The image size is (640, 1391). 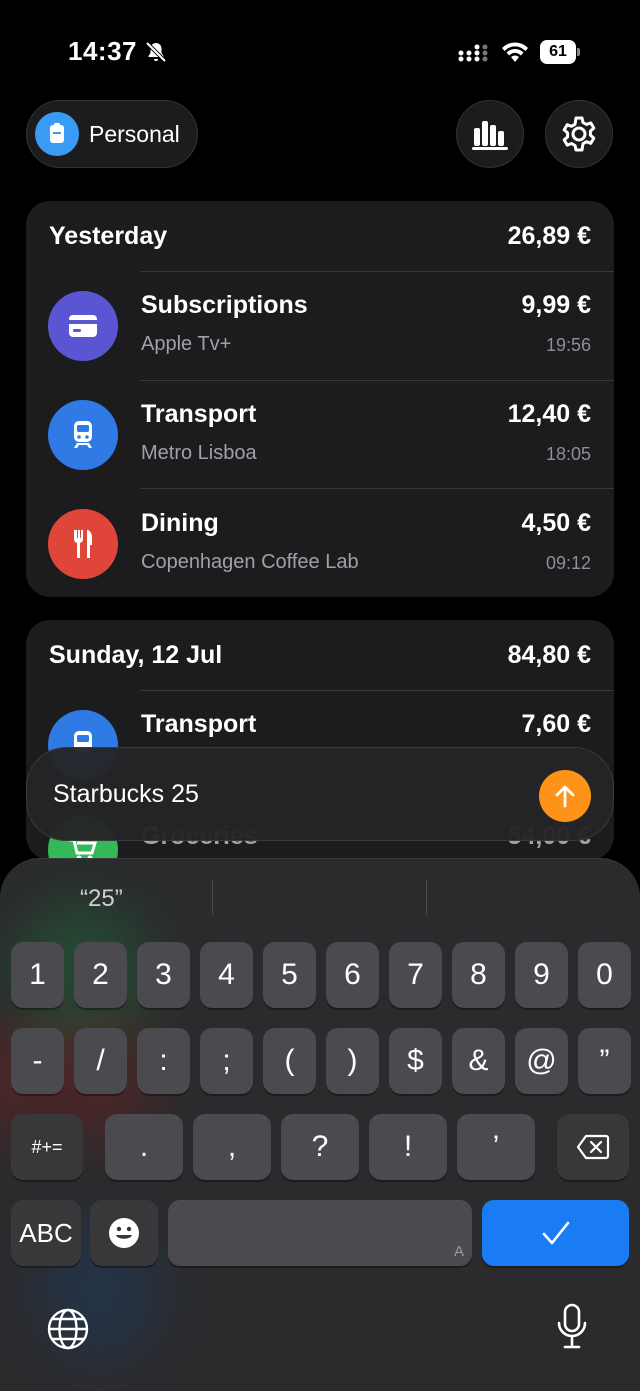 What do you see at coordinates (408, 1147) in the screenshot?
I see `punctuation-key: !` at bounding box center [408, 1147].